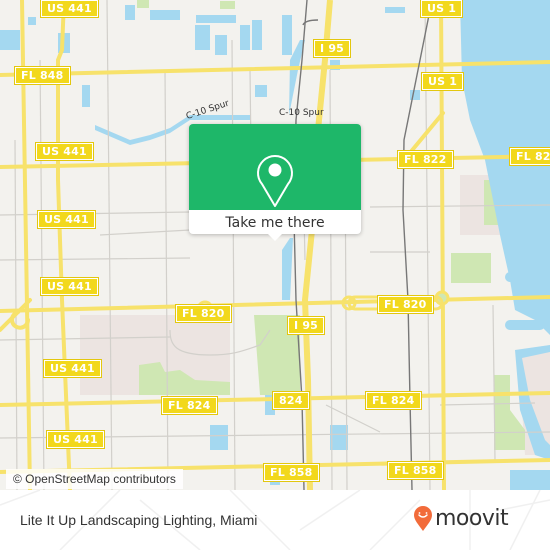 This screenshot has height=550, width=550. I want to click on route-shield-fl-848: FL 848, so click(42, 75).